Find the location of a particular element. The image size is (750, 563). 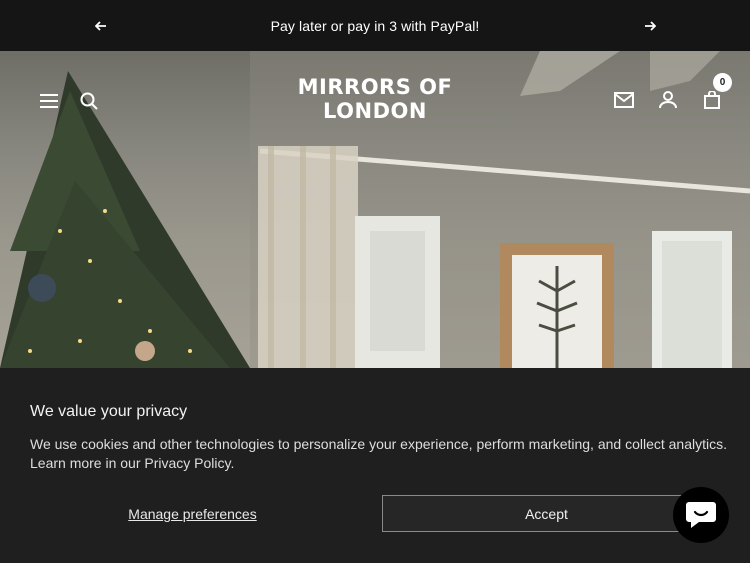

cart-count-badge: 0 is located at coordinates (722, 82).